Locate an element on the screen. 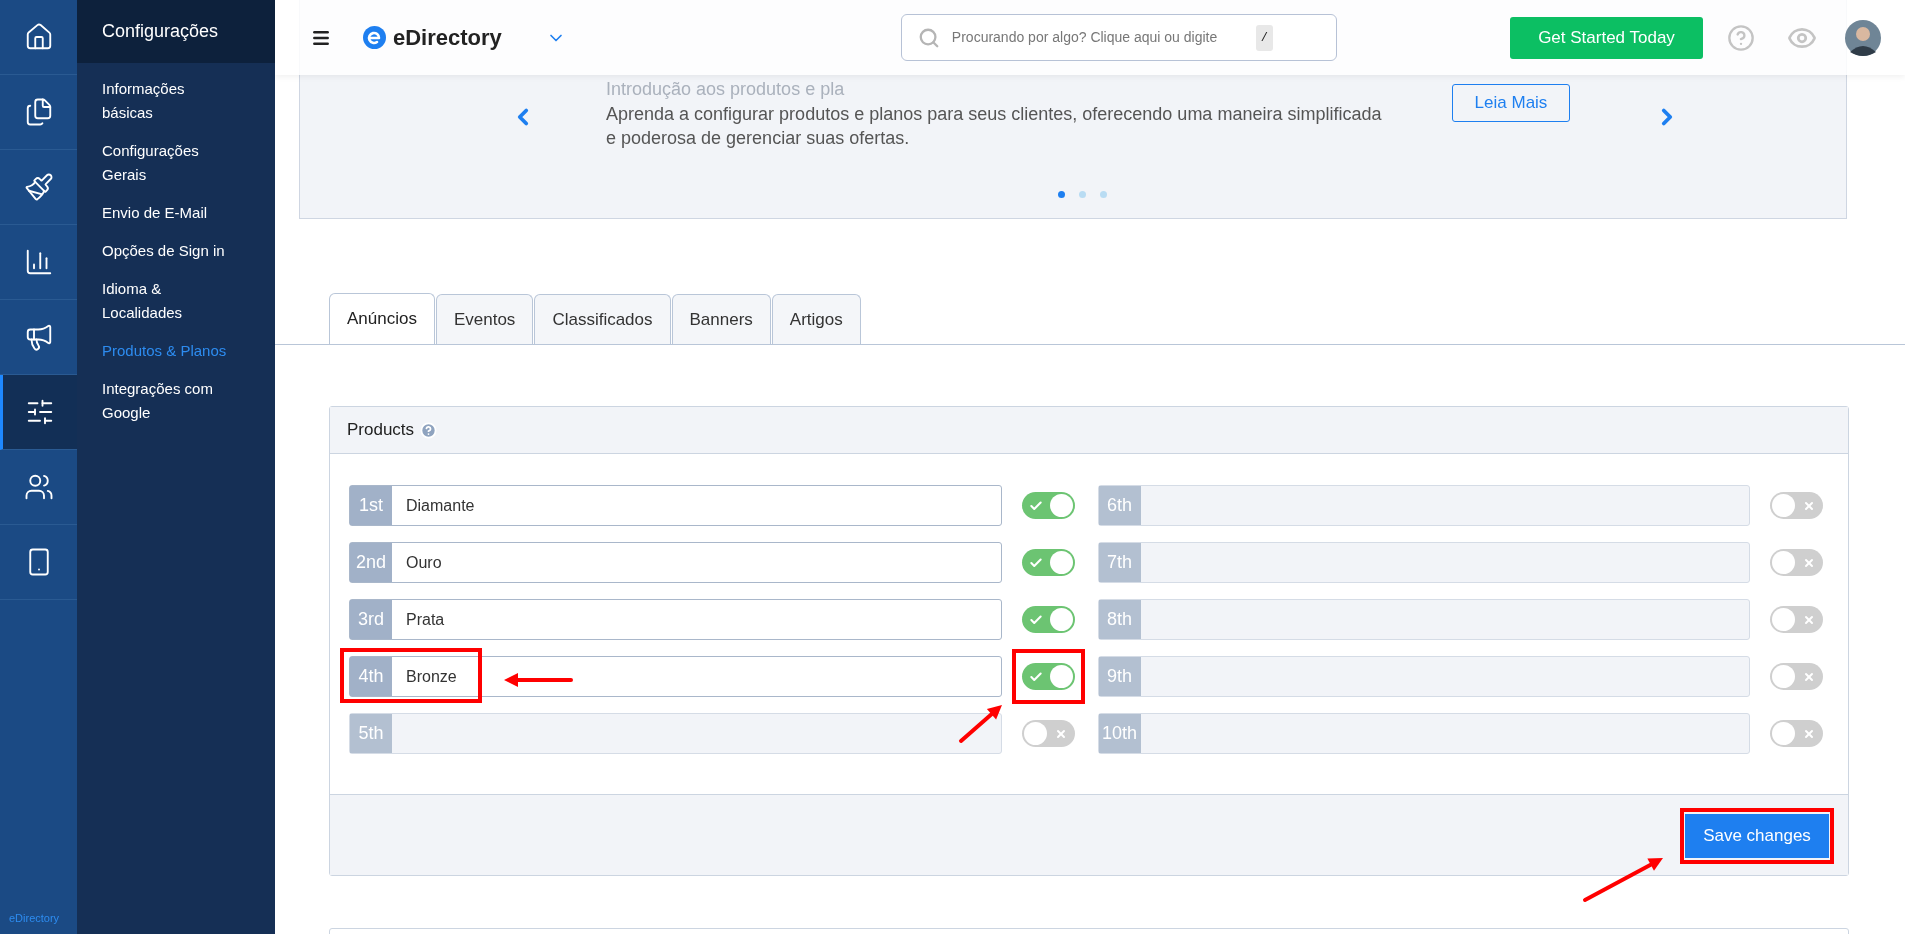  rank-label: 4th is located at coordinates (371, 676).